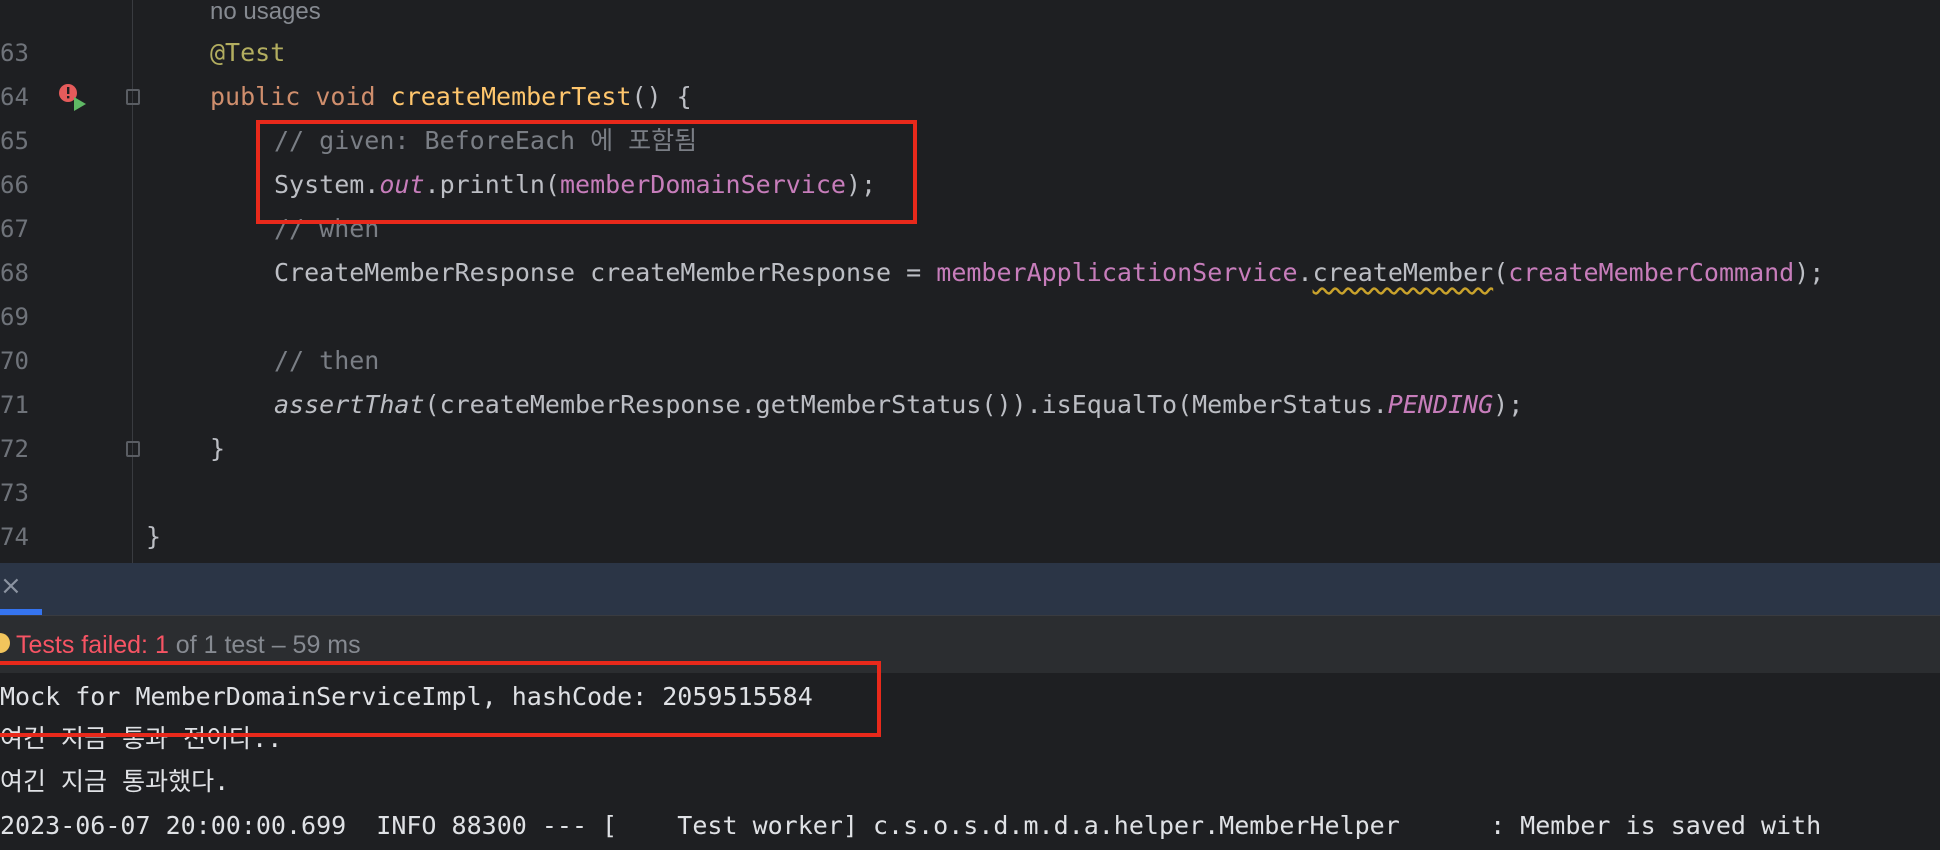 Image resolution: width=1940 pixels, height=850 pixels. I want to click on line-number: 72, so click(14, 449).